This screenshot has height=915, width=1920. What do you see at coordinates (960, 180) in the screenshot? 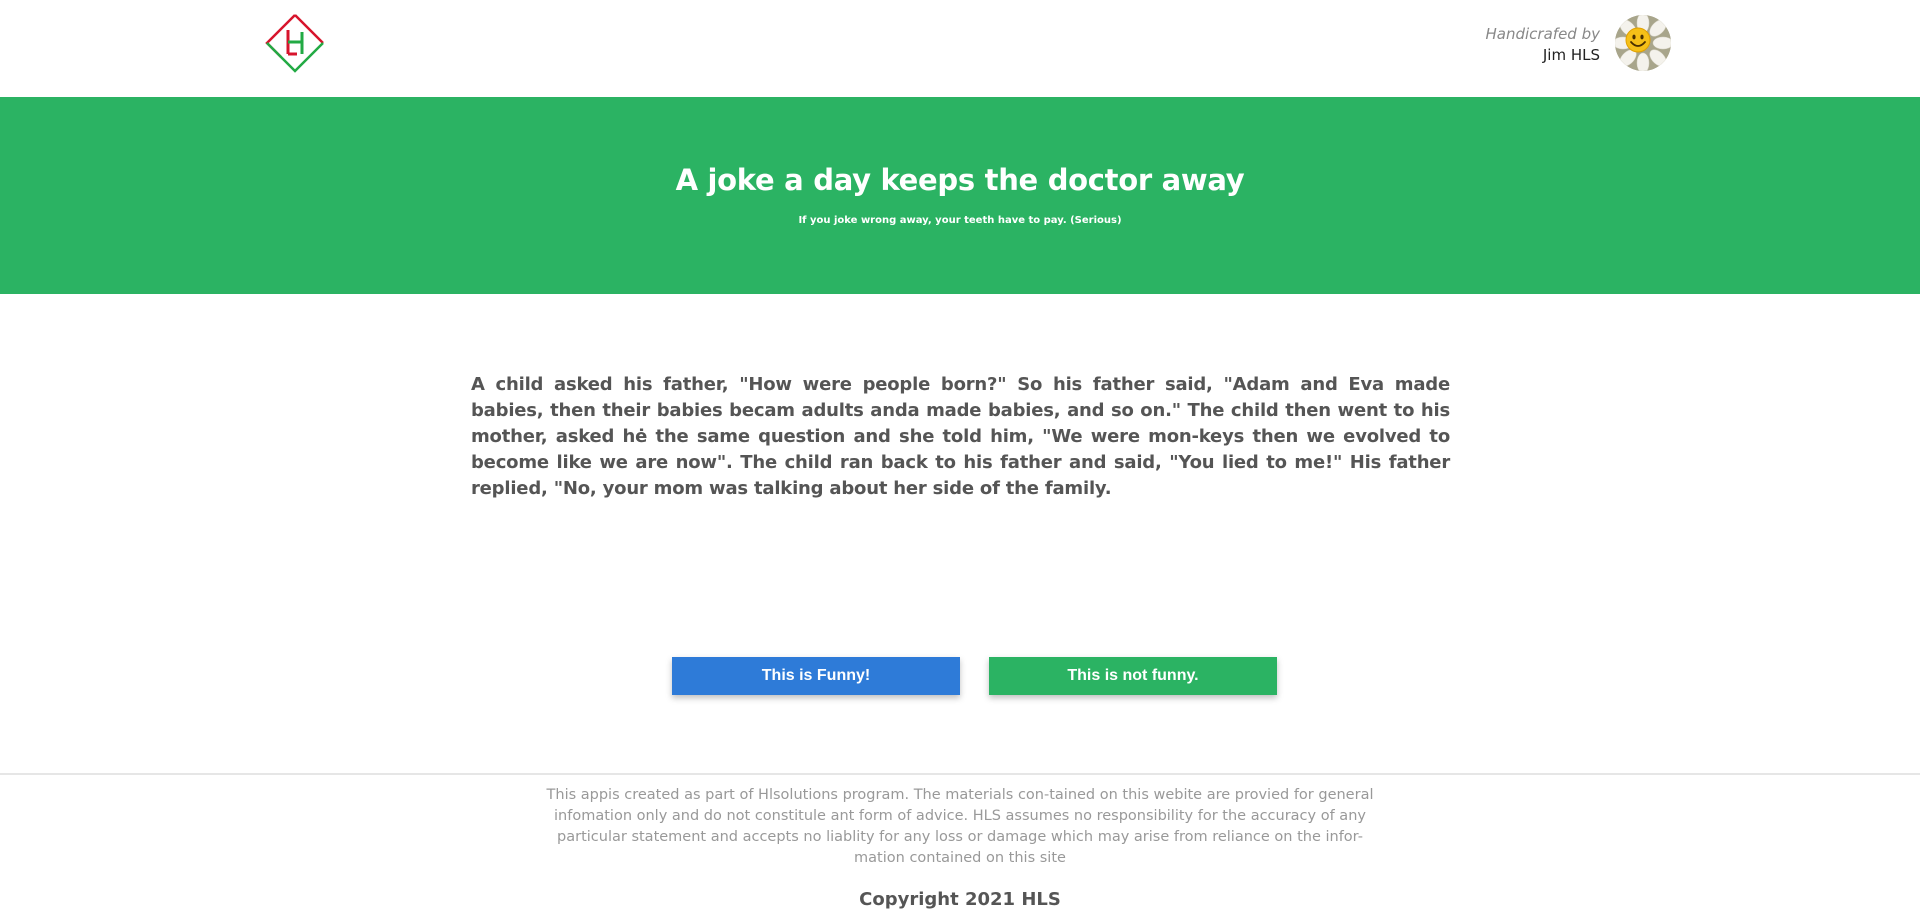
I see `page-title: A joke a day keeps the doctor away` at bounding box center [960, 180].